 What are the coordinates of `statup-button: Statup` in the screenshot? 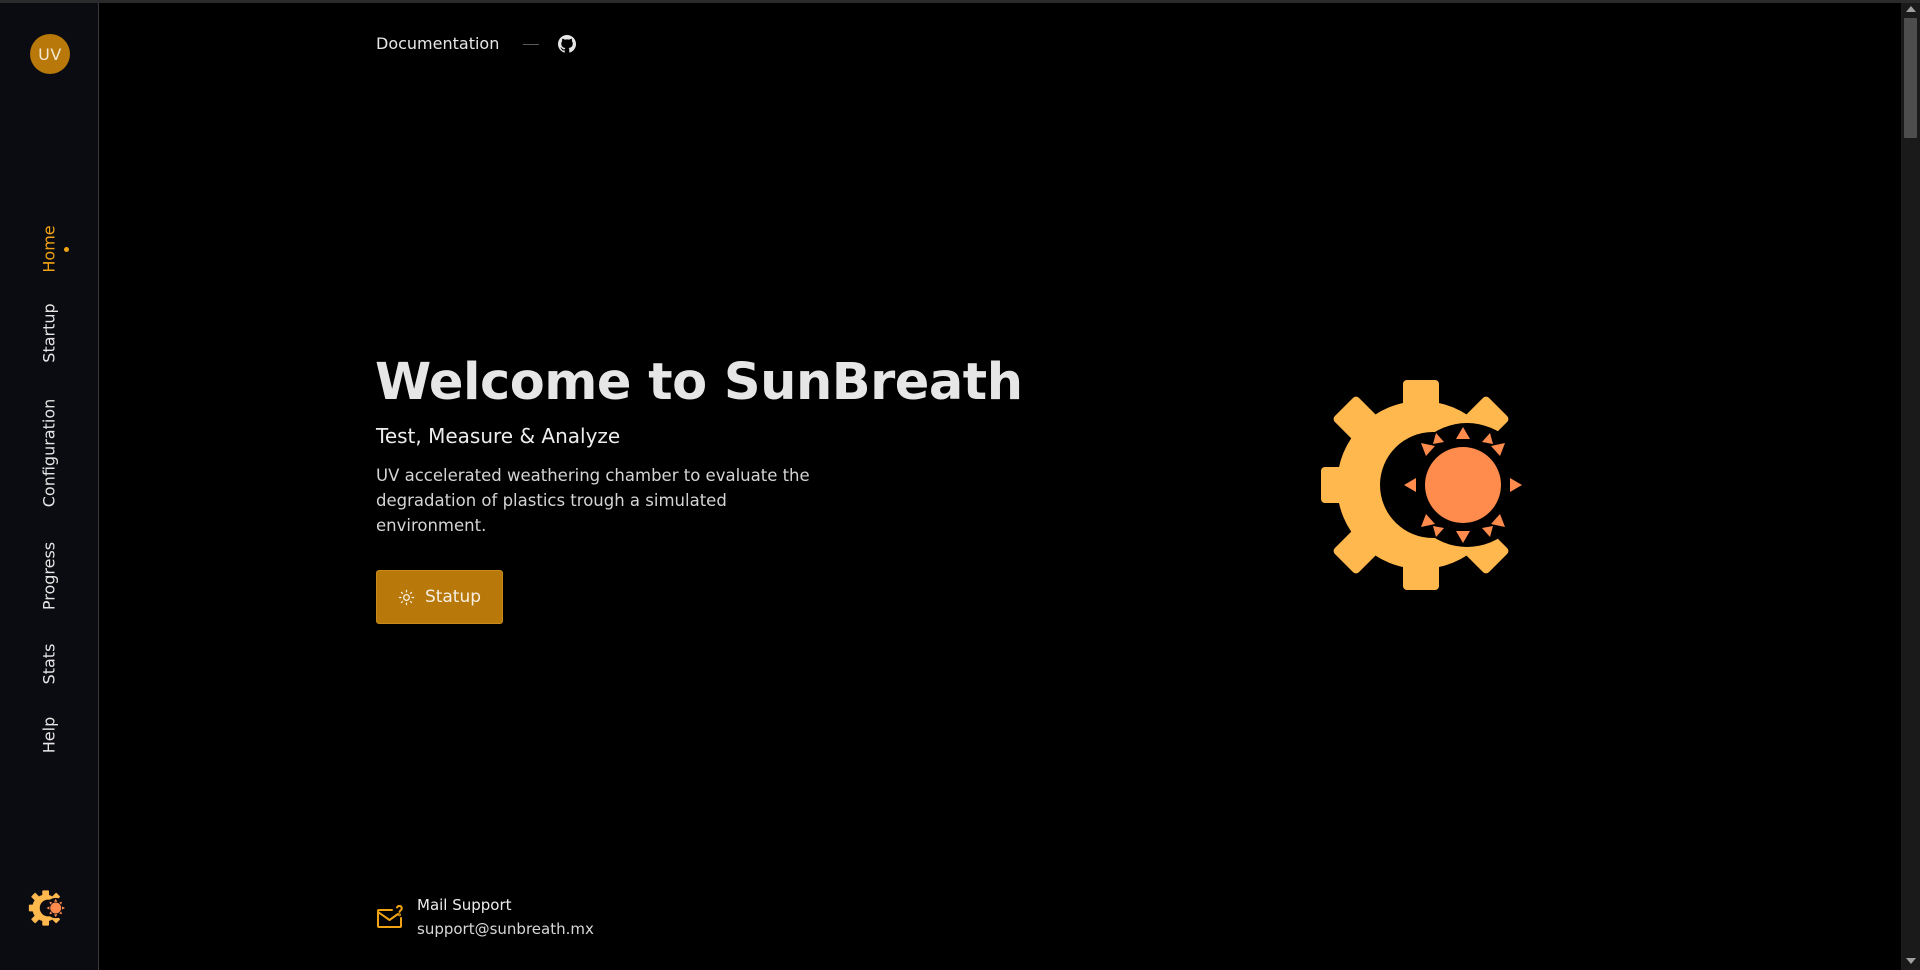 It's located at (439, 597).